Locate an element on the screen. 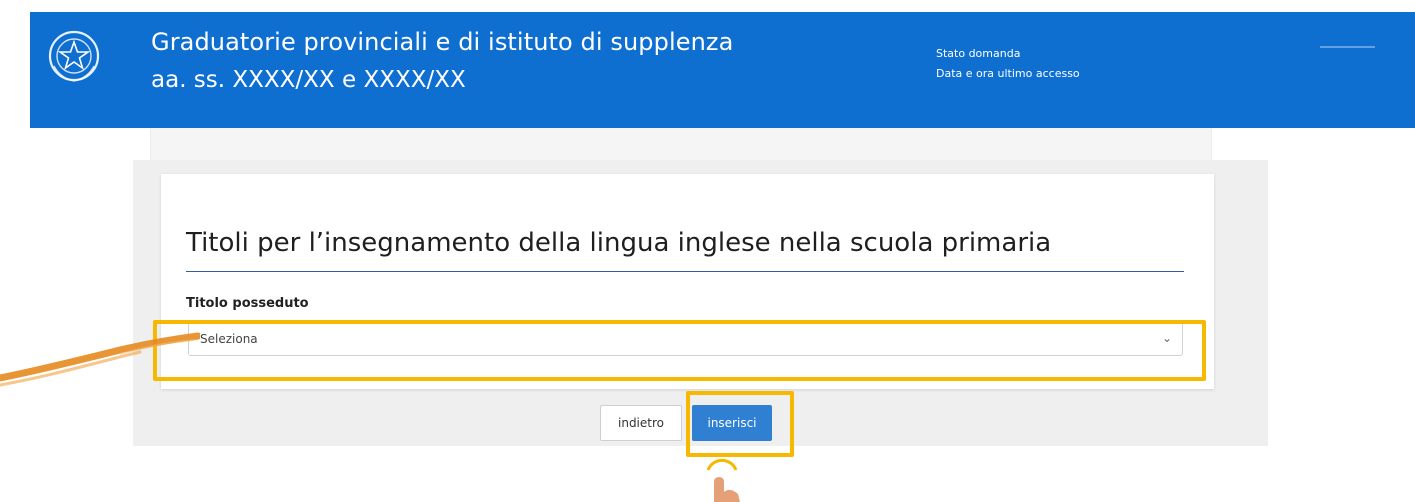 The height and width of the screenshot is (502, 1415). header-divider is located at coordinates (1347, 47).